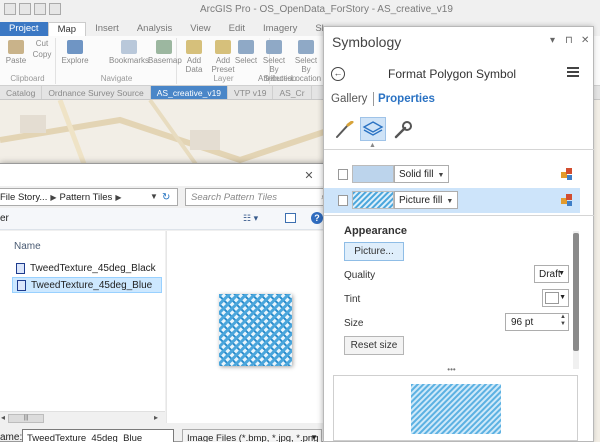 The image size is (600, 442). Describe the element at coordinates (374, 345) in the screenshot. I see `reset-size-button: Reset size` at that location.